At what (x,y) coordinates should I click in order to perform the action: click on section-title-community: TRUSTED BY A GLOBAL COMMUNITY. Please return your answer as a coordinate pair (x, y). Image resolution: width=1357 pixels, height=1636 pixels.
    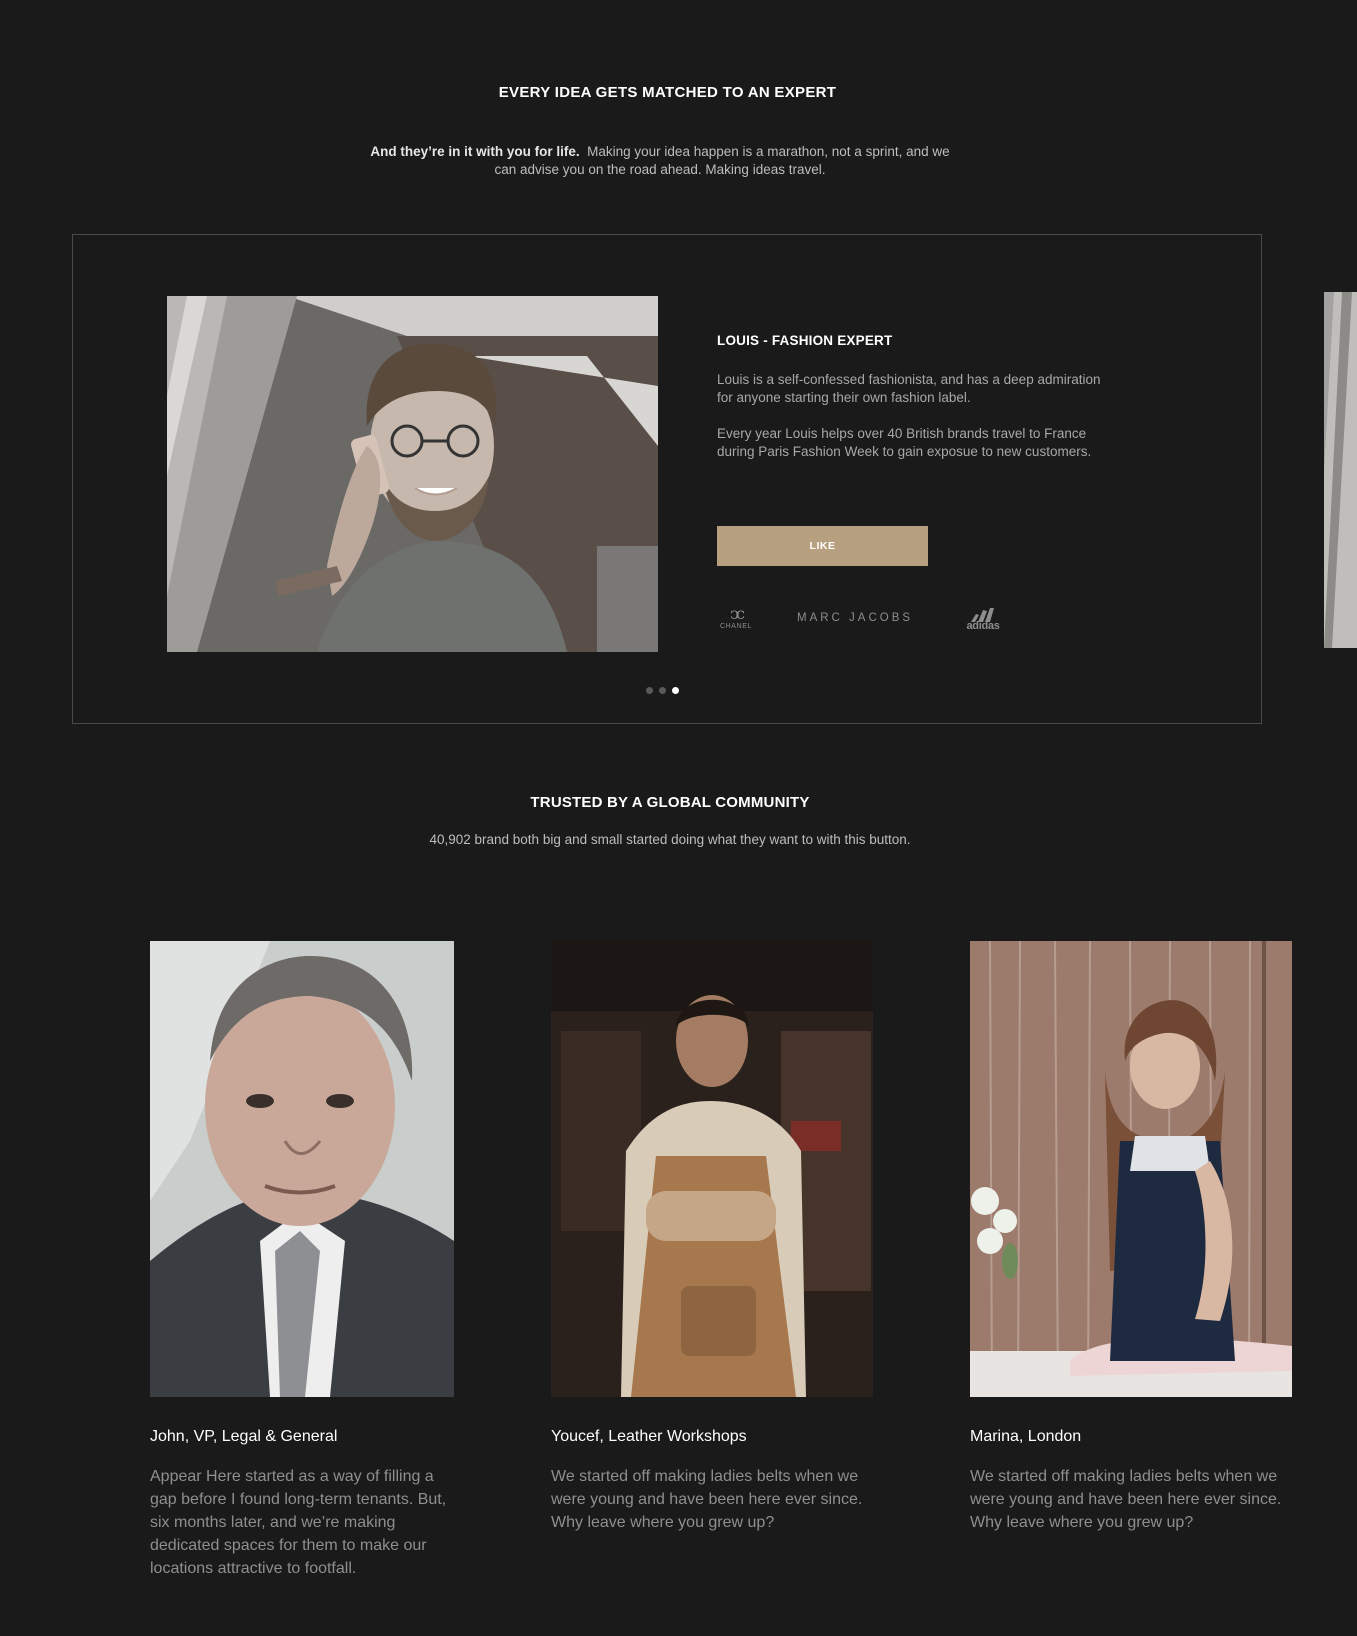
    Looking at the image, I should click on (670, 802).